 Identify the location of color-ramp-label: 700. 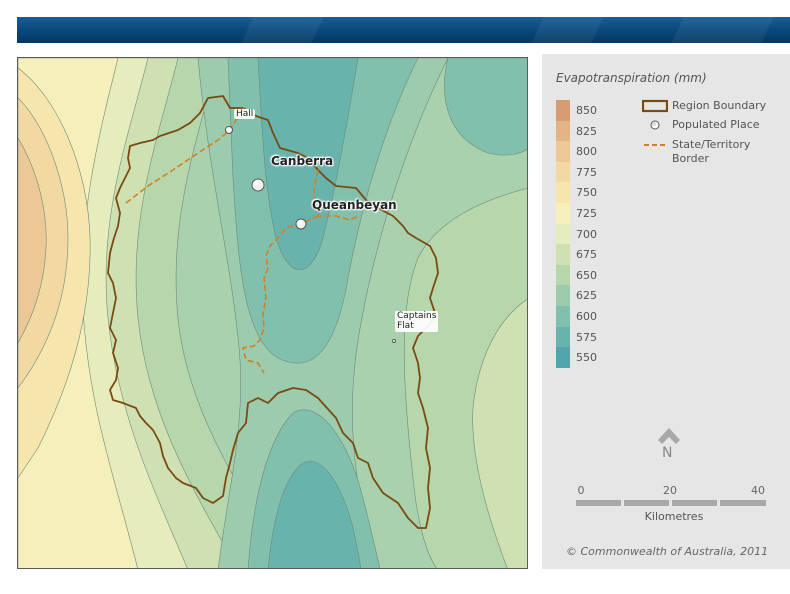
(586, 234).